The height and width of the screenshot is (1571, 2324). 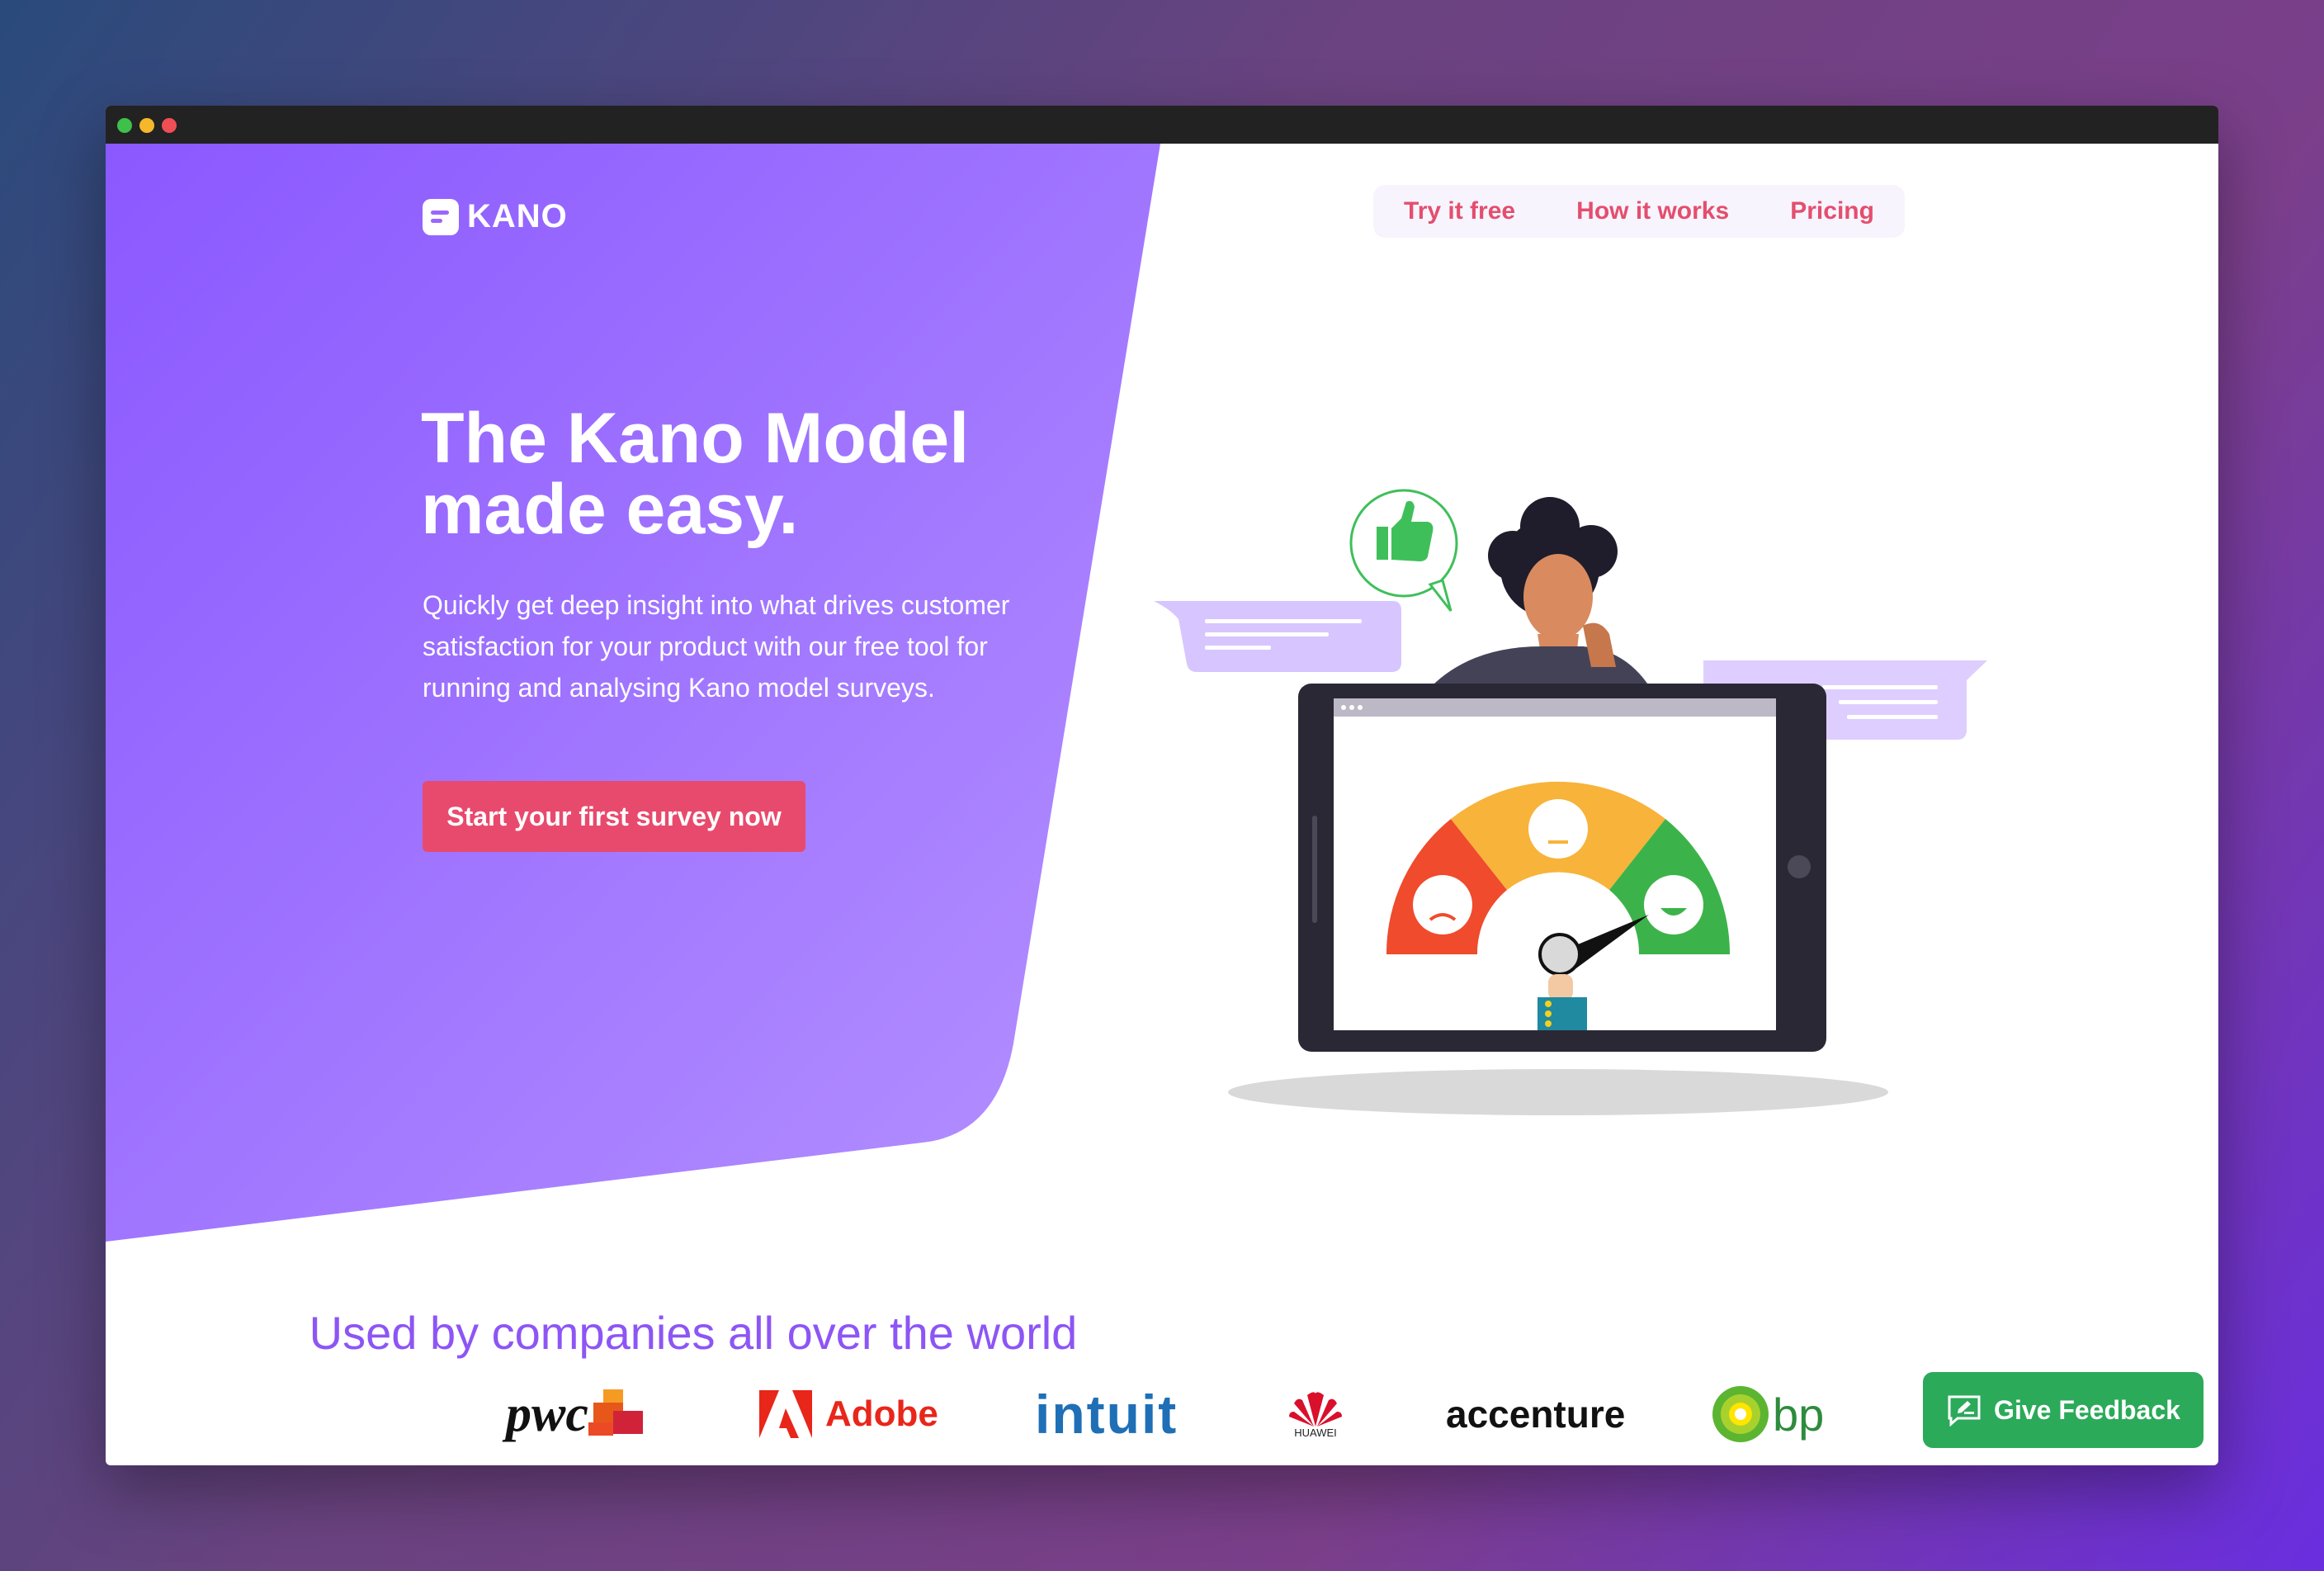 I want to click on intuit-wordmark: intuit, so click(x=1107, y=1414).